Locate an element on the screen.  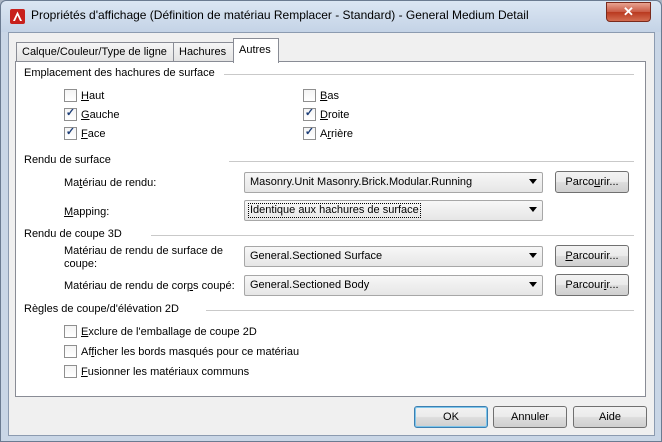
render-material-label: Matériau de rendu: is located at coordinates (110, 183).